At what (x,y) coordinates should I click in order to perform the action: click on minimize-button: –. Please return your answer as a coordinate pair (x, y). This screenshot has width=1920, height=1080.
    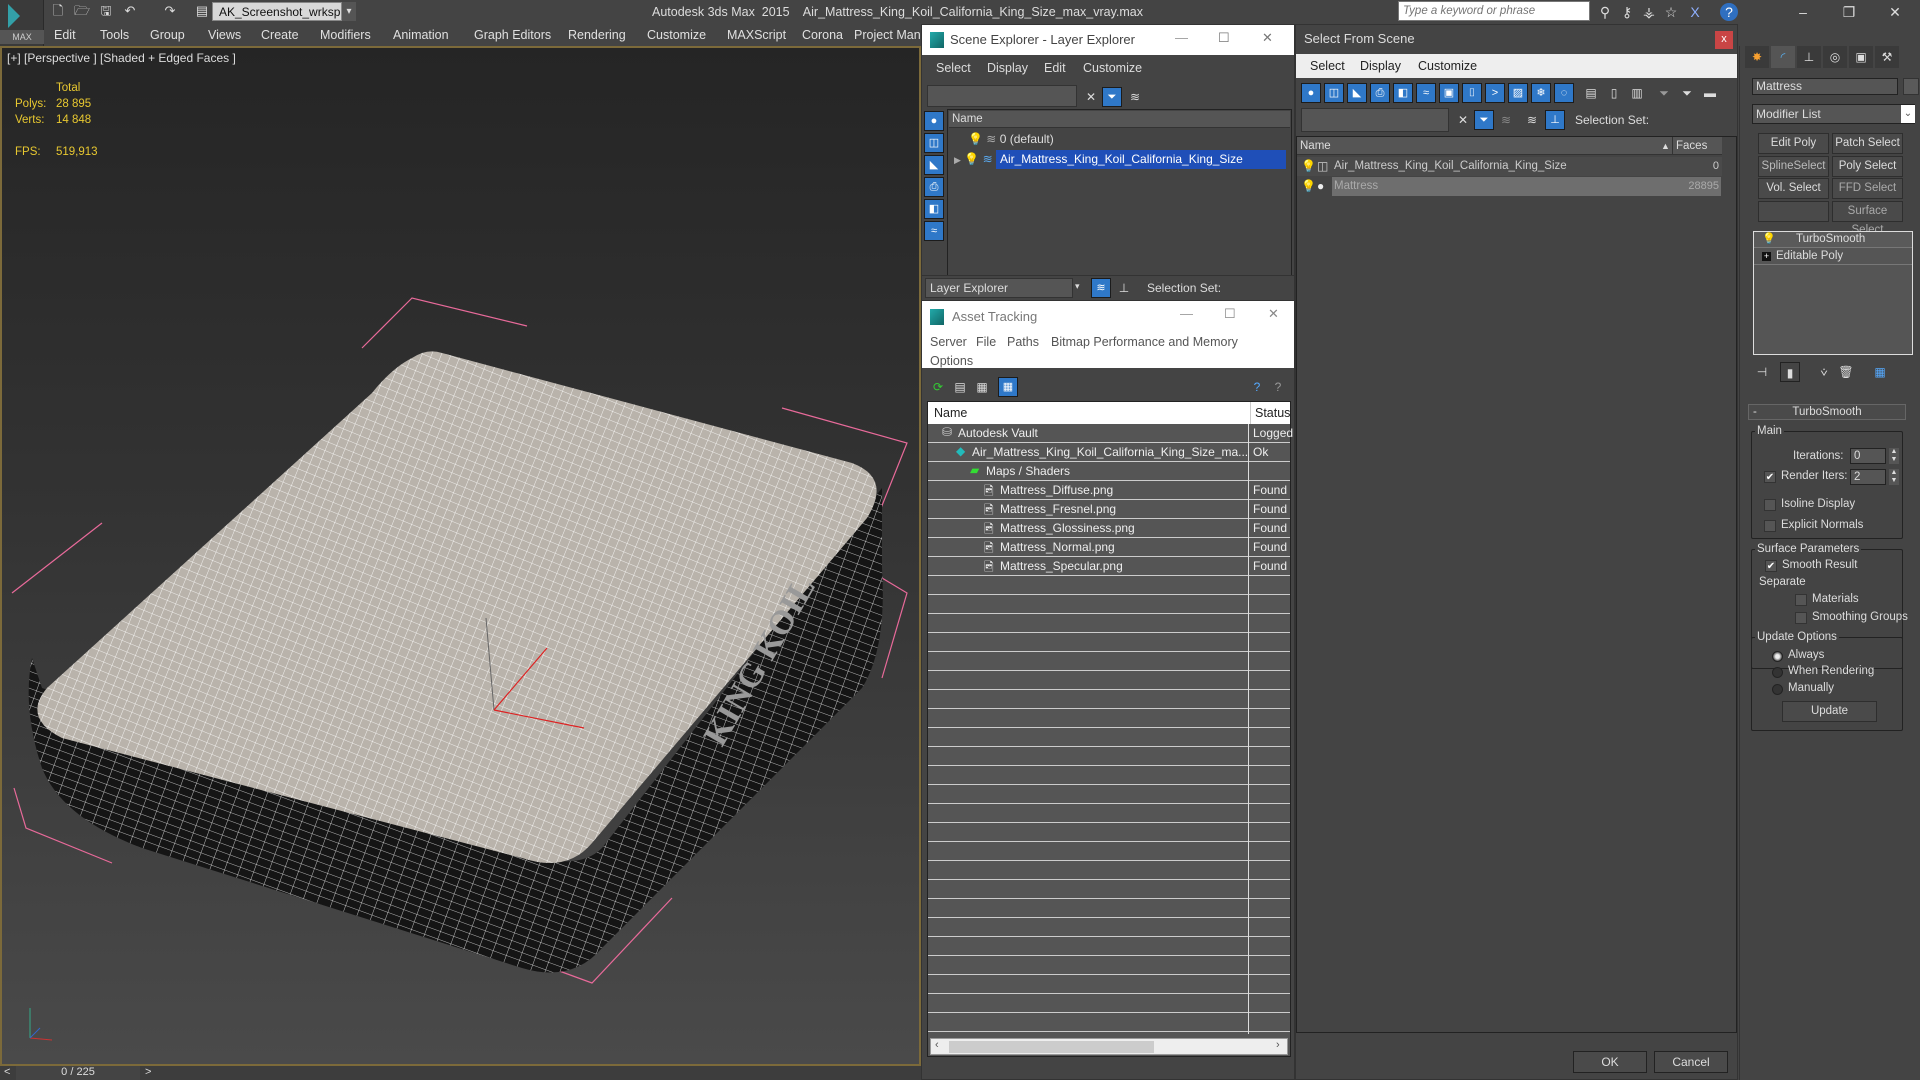
    Looking at the image, I should click on (1803, 12).